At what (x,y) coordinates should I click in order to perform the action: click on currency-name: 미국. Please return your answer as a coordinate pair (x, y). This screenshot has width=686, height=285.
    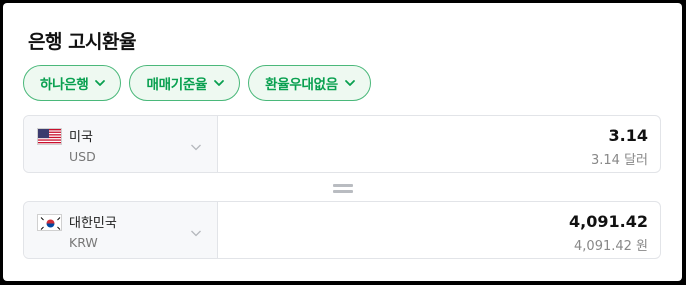
    Looking at the image, I should click on (81, 137).